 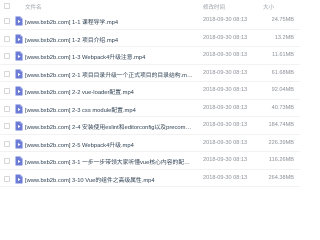 I want to click on file-size: 264.38MB, so click(x=281, y=177).